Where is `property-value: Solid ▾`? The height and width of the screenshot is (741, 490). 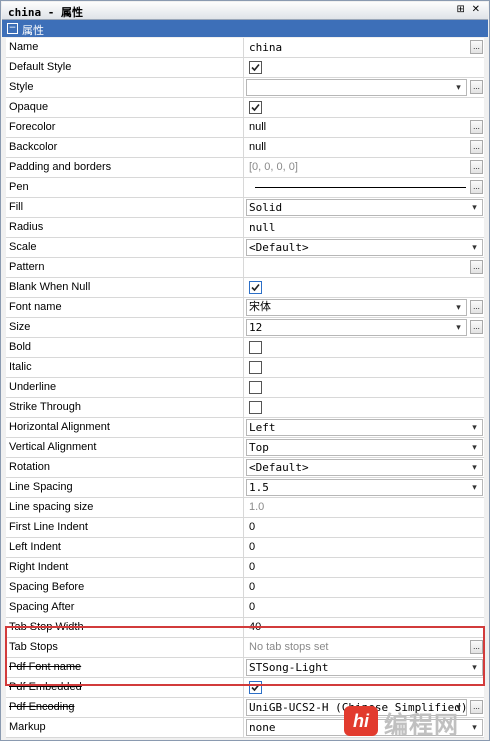
property-value: Solid ▾ is located at coordinates (364, 207).